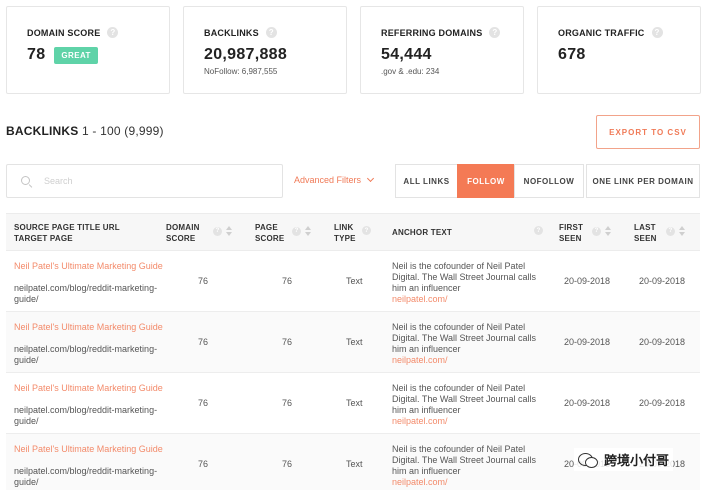  What do you see at coordinates (370, 178) in the screenshot?
I see `chevron-down-icon` at bounding box center [370, 178].